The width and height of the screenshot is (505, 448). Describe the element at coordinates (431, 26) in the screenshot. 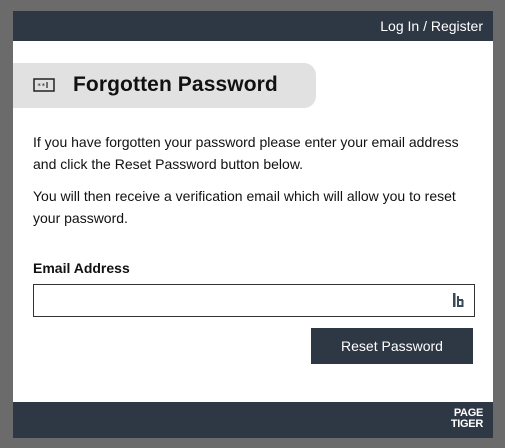

I see `login-register-link: Log In / Register` at that location.